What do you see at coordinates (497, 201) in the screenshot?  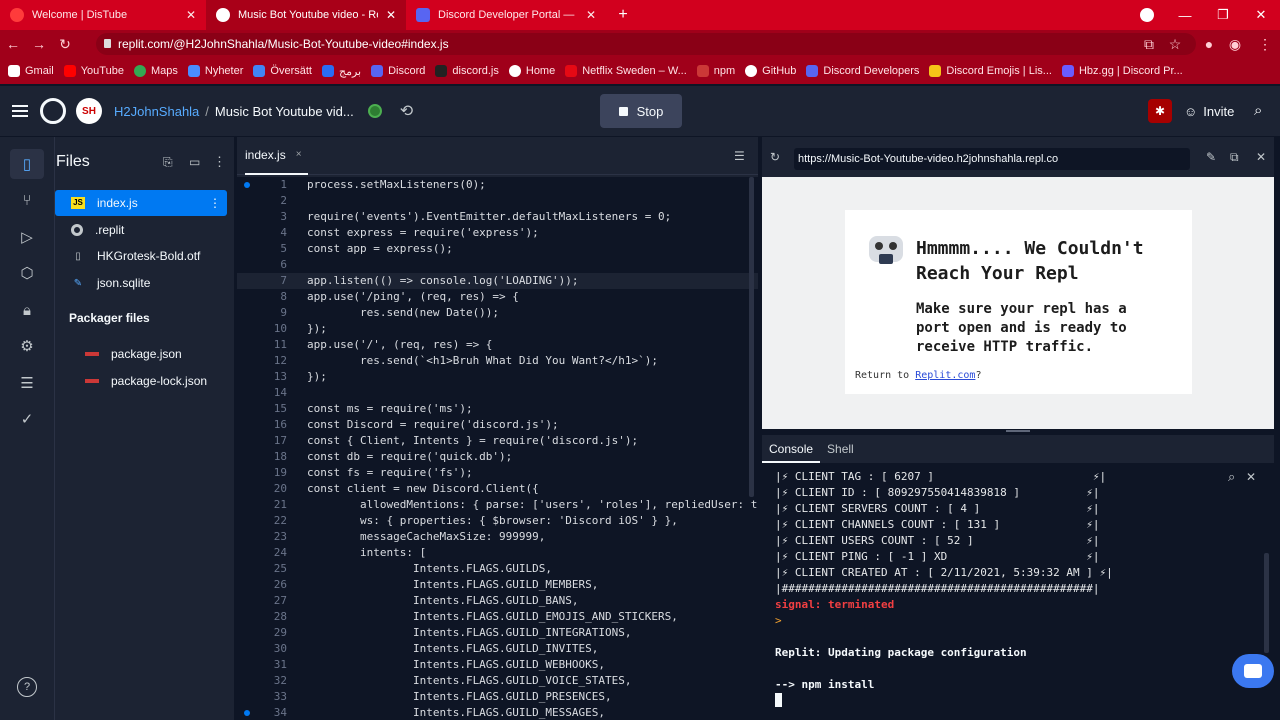 I see `code-line: 2` at bounding box center [497, 201].